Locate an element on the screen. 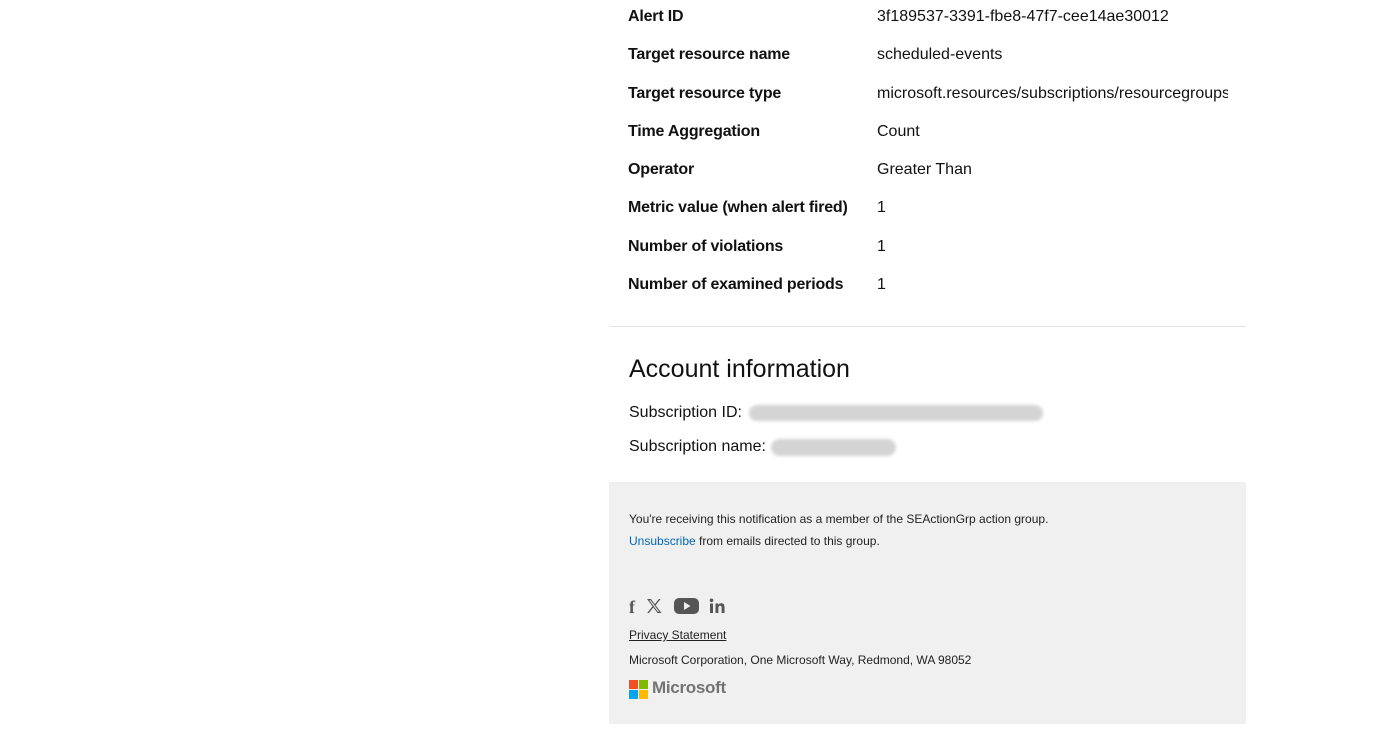  microsoft-logo-icon is located at coordinates (639, 690).